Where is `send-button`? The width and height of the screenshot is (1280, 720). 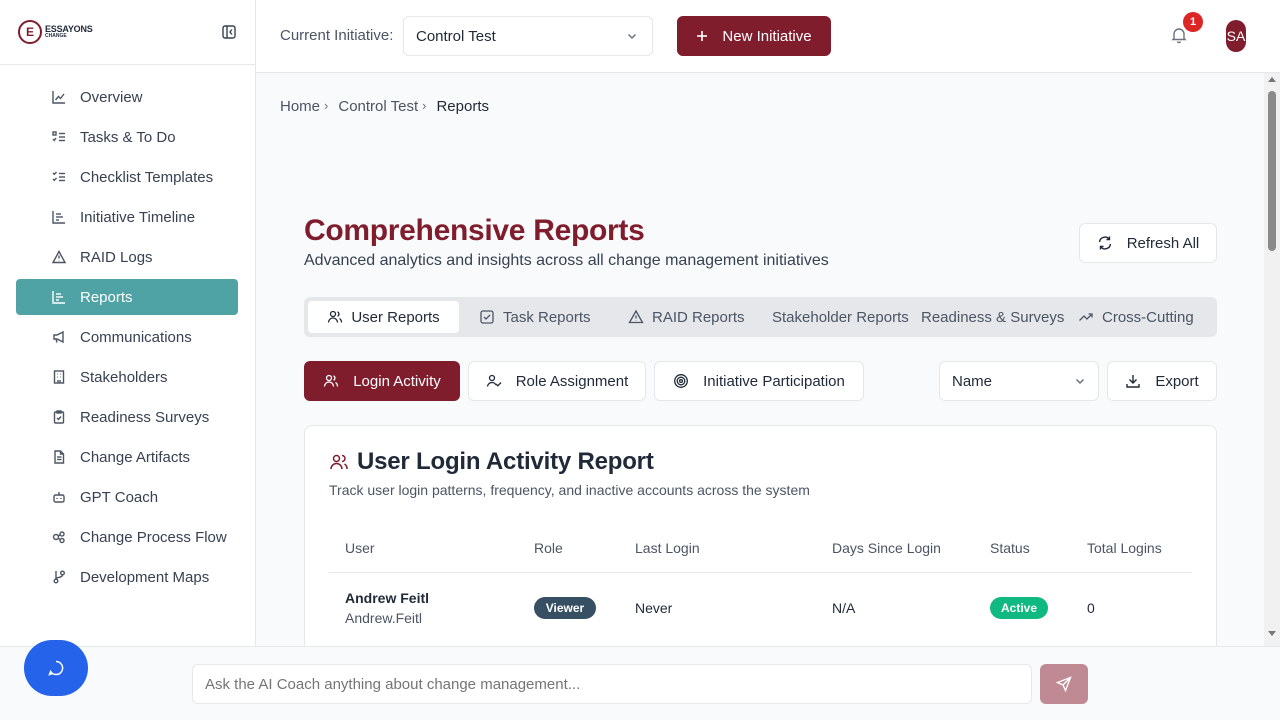
send-button is located at coordinates (1064, 684).